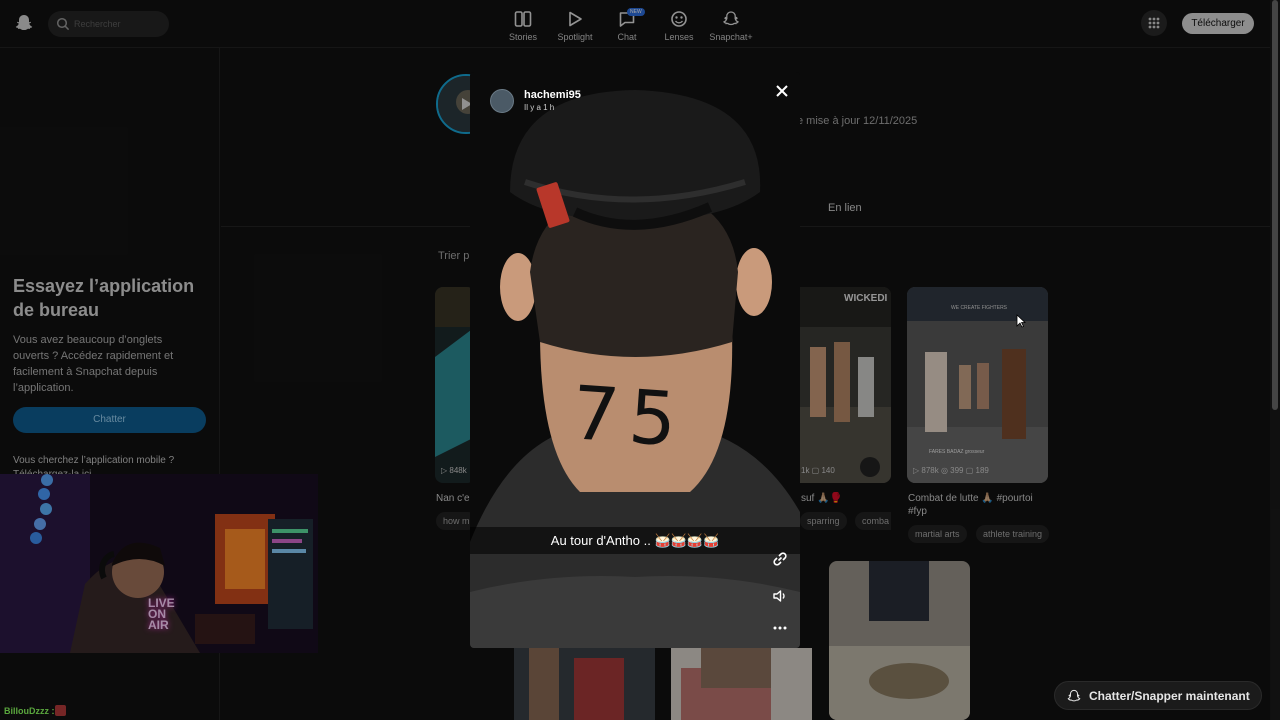  Describe the element at coordinates (822, 498) in the screenshot. I see `card-2-caption: suf 🙏🏼🥊` at that location.